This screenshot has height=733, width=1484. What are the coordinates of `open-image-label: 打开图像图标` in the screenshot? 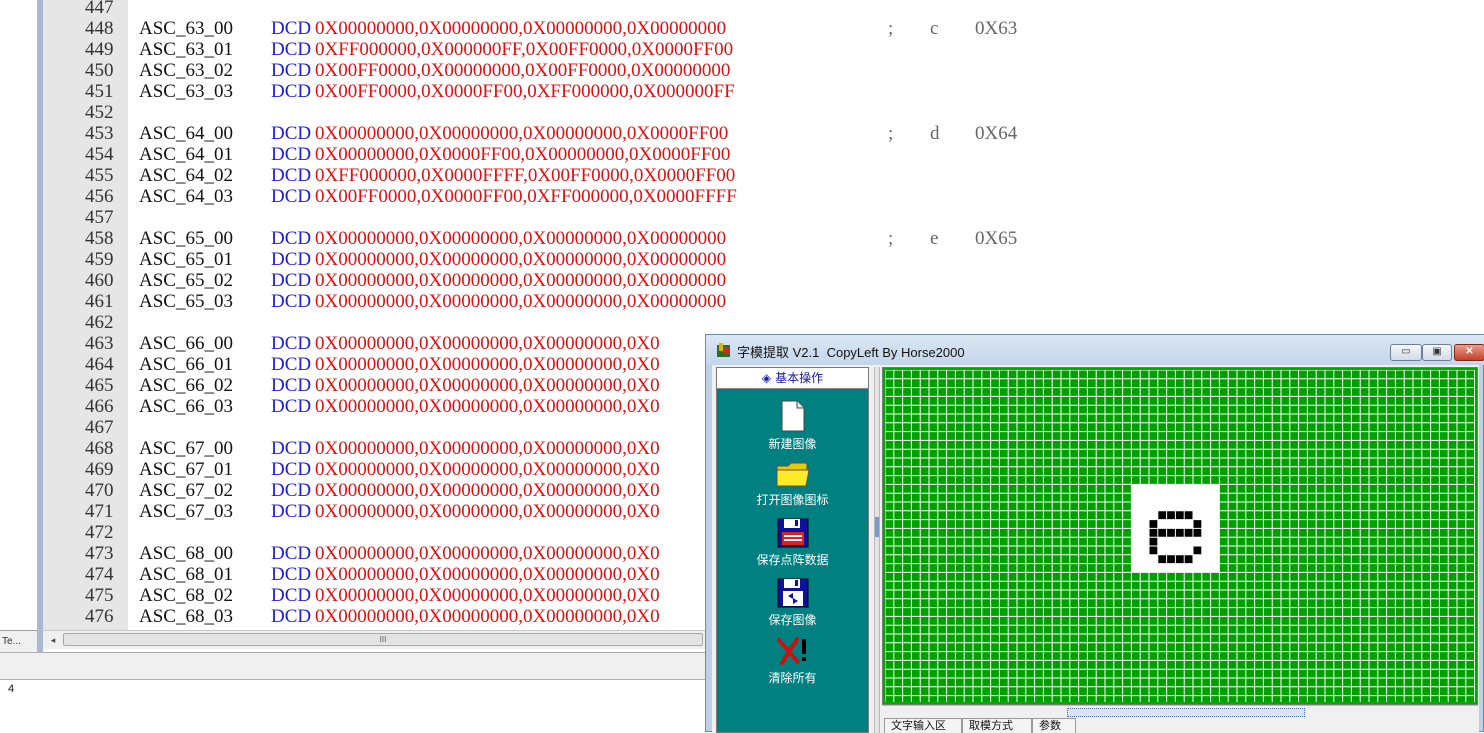 It's located at (792, 500).